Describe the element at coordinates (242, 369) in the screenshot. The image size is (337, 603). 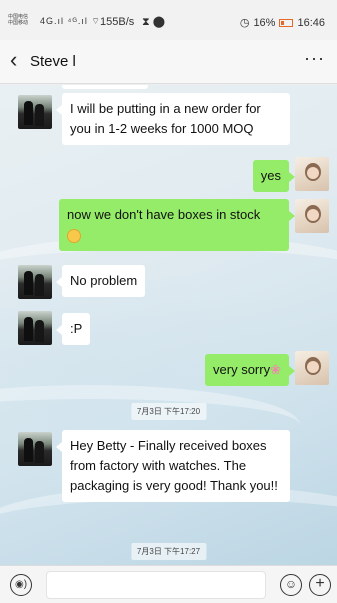
I see `message-text: very sorry` at that location.